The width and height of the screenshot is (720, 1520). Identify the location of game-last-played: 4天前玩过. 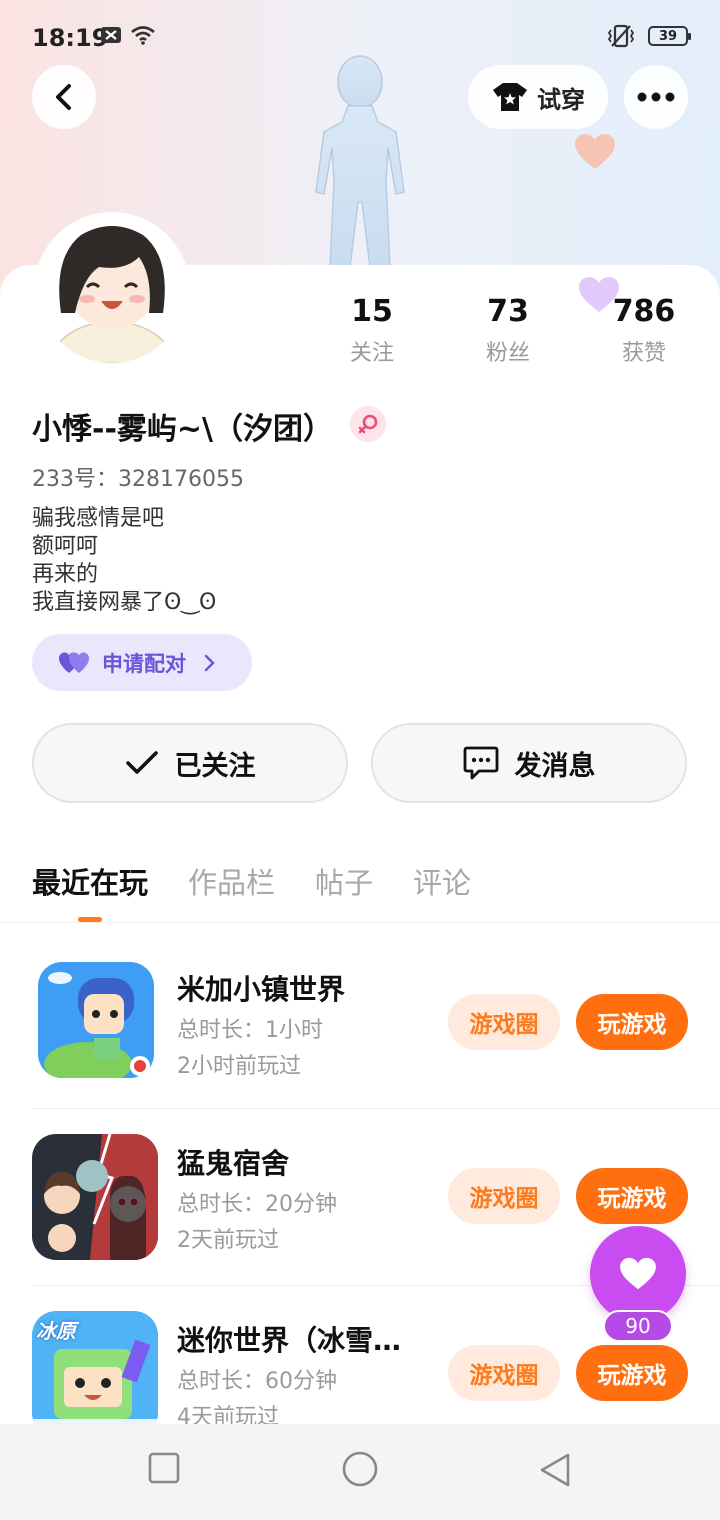
(228, 1414).